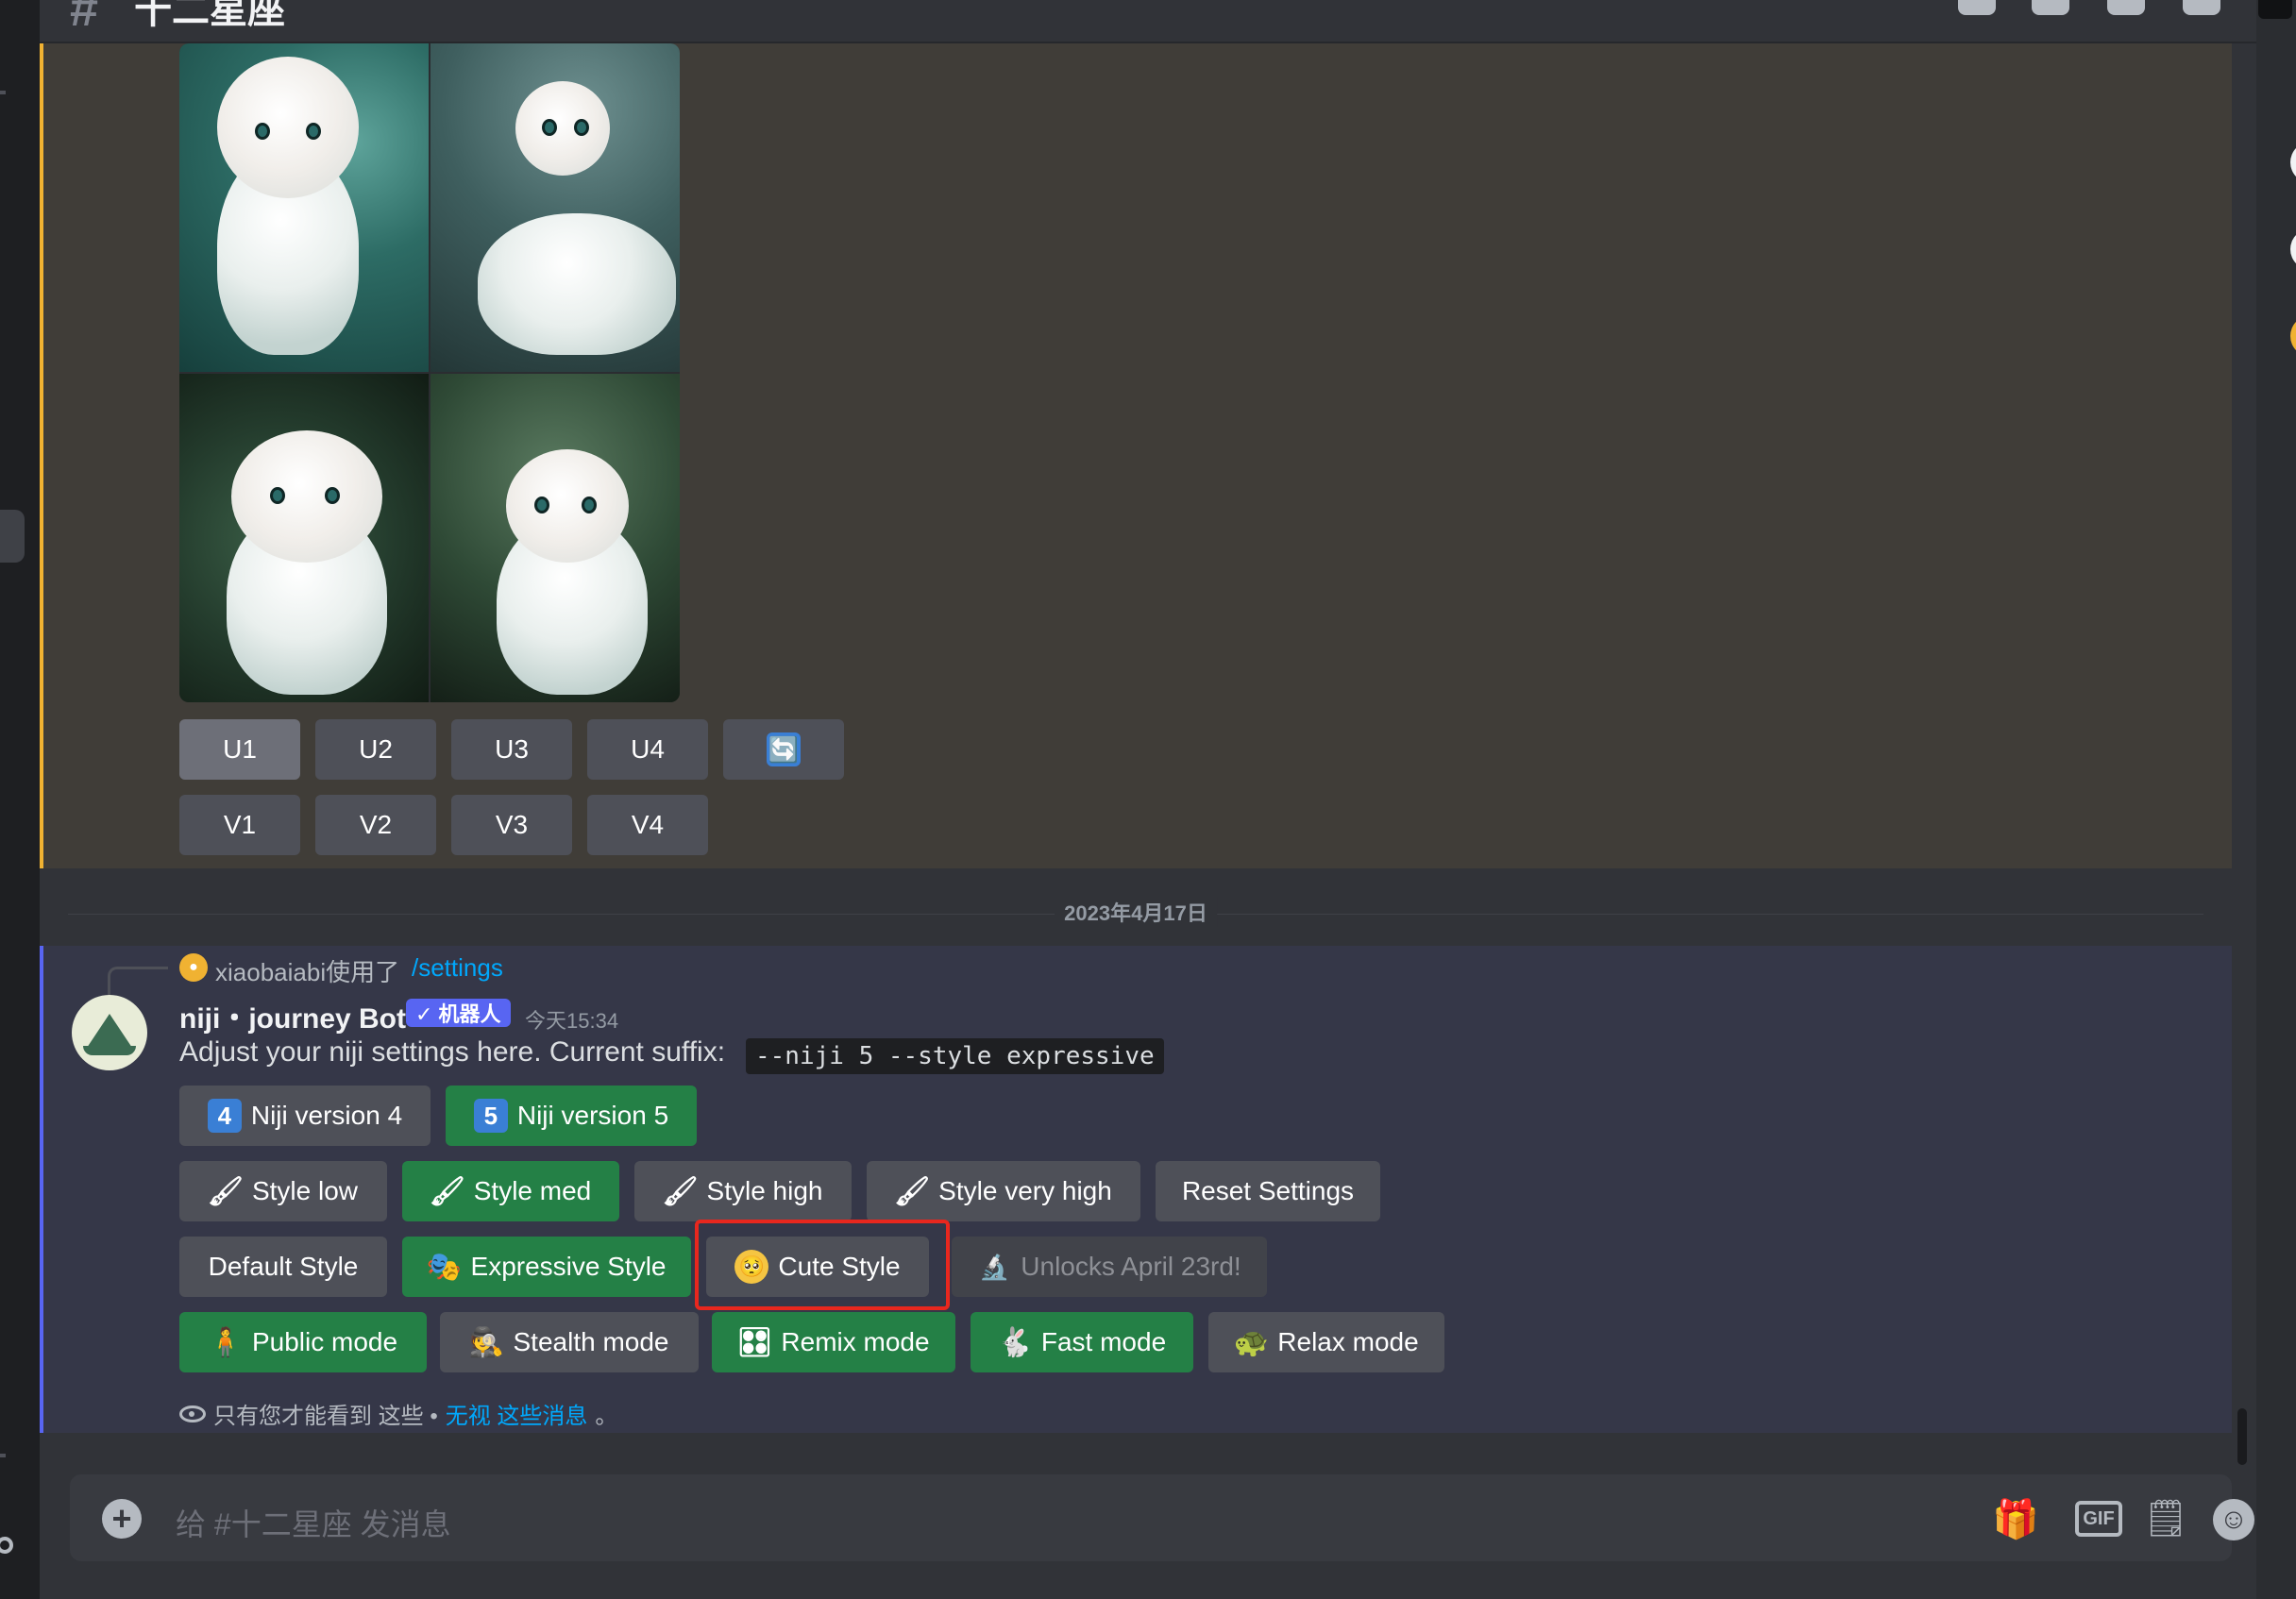 The height and width of the screenshot is (1599, 2296). Describe the element at coordinates (1162, 1517) in the screenshot. I see `message-composer: + 给 #十二星座 发消息 🎁 GIF 🗒 ☺` at that location.